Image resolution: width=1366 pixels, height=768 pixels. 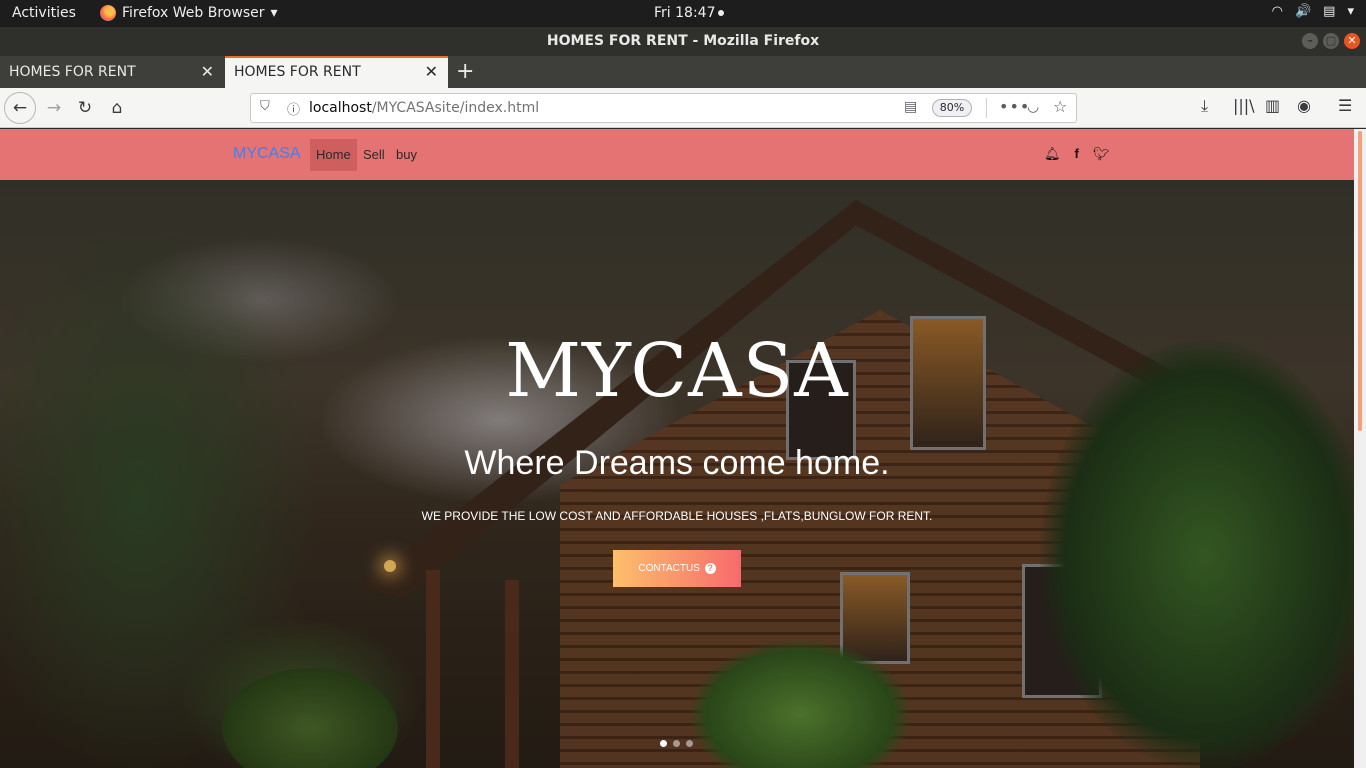 I want to click on window-controls: – ▢ ✕, so click(x=1331, y=41).